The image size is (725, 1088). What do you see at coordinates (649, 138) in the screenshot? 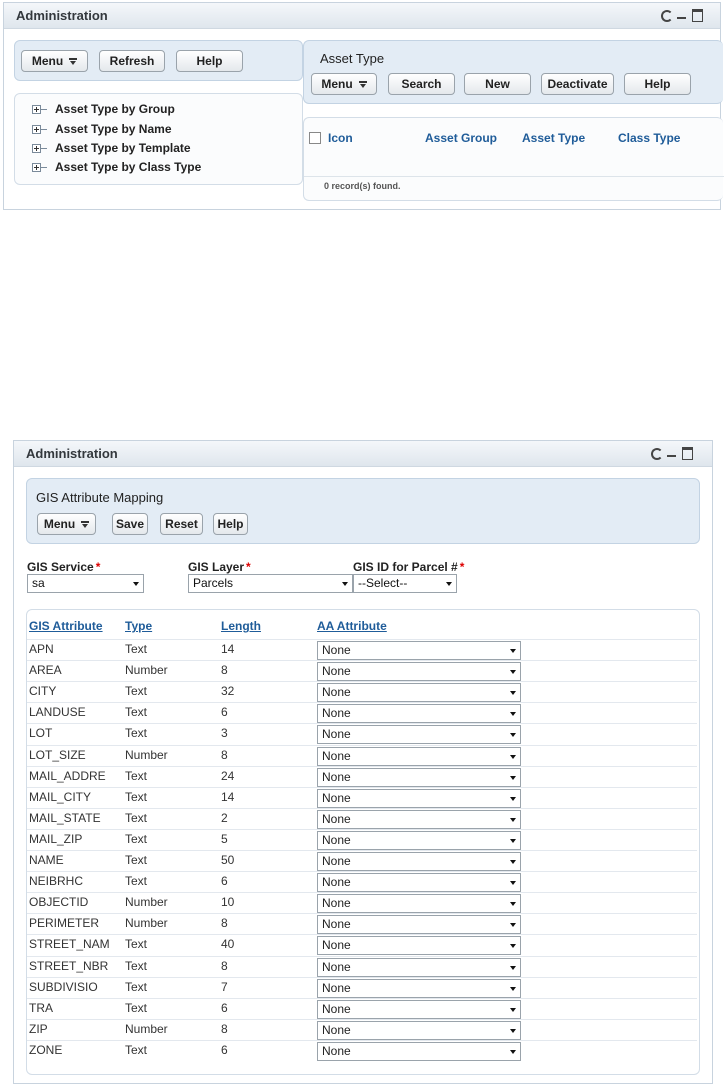
I see `col-class-type: Class Type` at bounding box center [649, 138].